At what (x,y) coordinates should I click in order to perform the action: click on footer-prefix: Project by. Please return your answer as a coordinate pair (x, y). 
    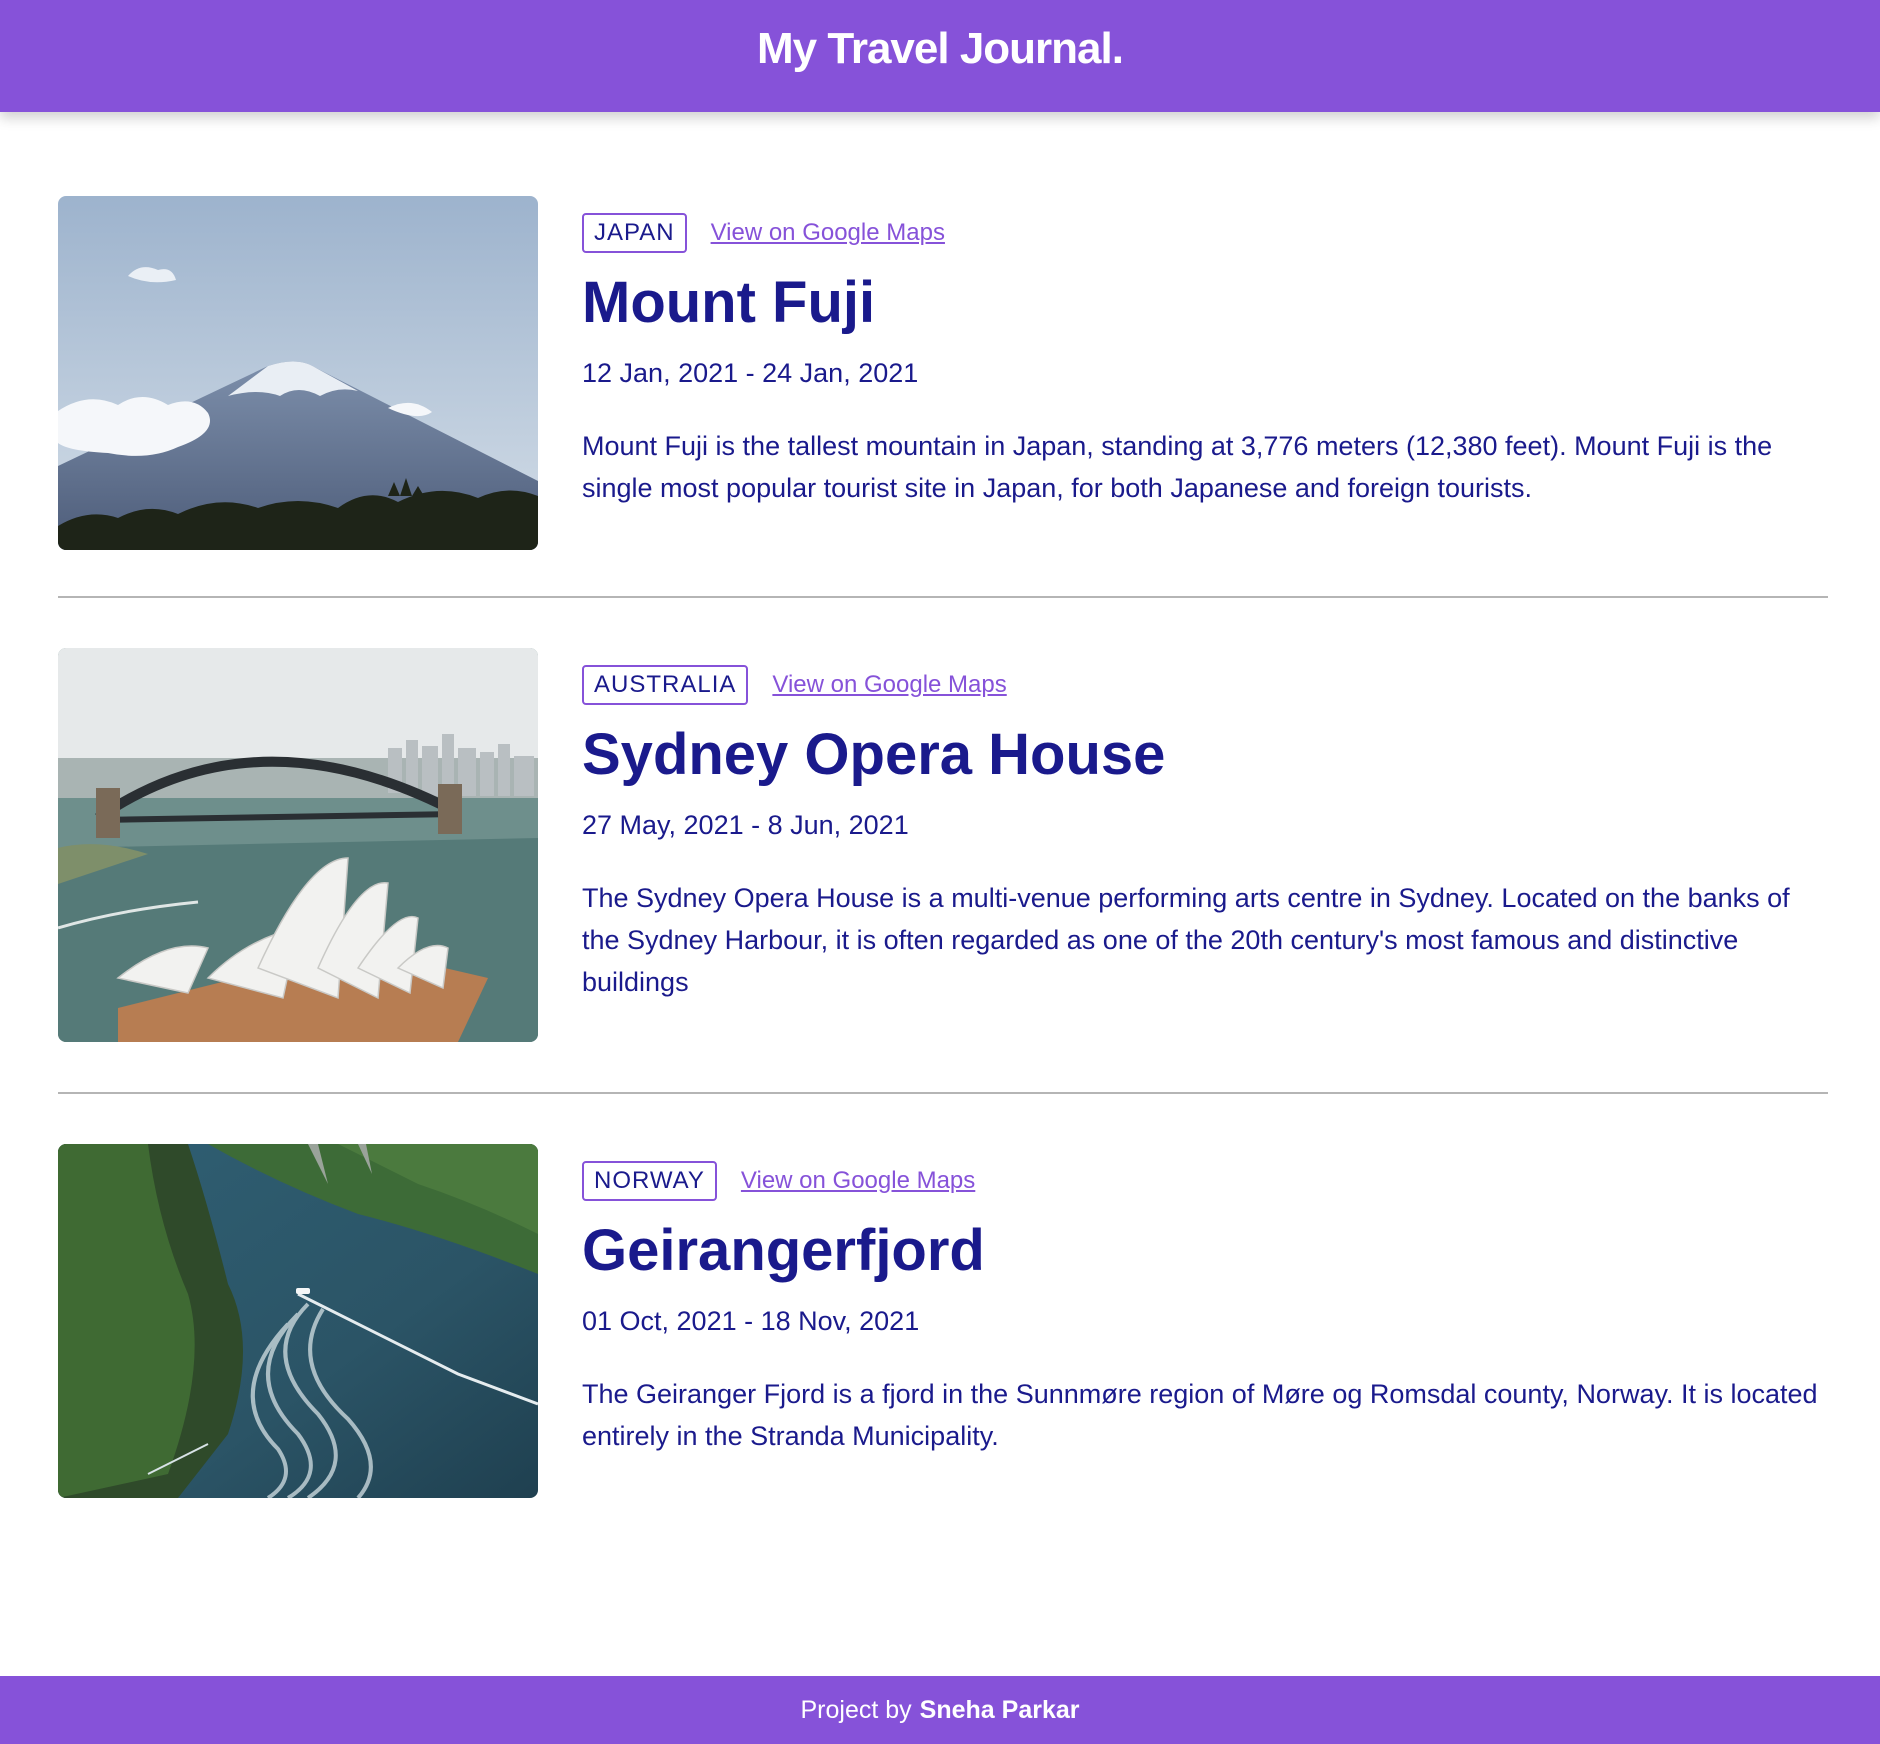
    Looking at the image, I should click on (856, 1709).